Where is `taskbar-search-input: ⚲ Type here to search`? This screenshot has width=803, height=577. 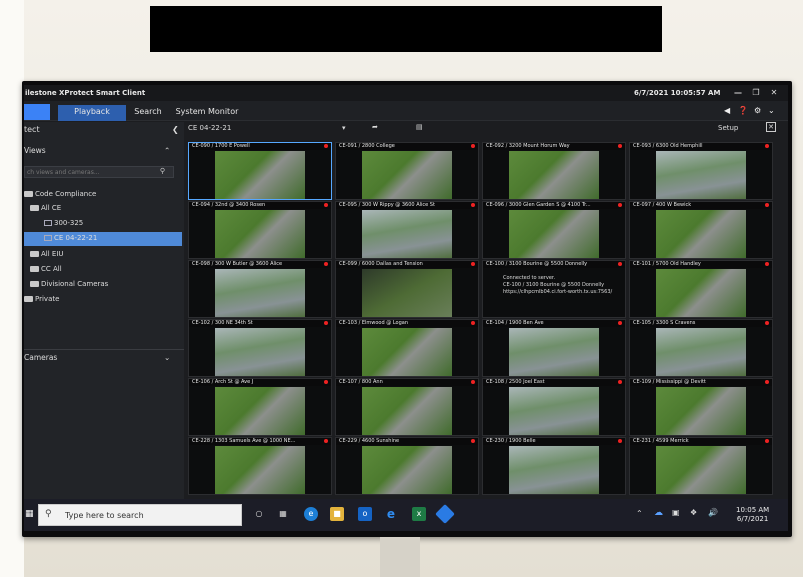 taskbar-search-input: ⚲ Type here to search is located at coordinates (140, 515).